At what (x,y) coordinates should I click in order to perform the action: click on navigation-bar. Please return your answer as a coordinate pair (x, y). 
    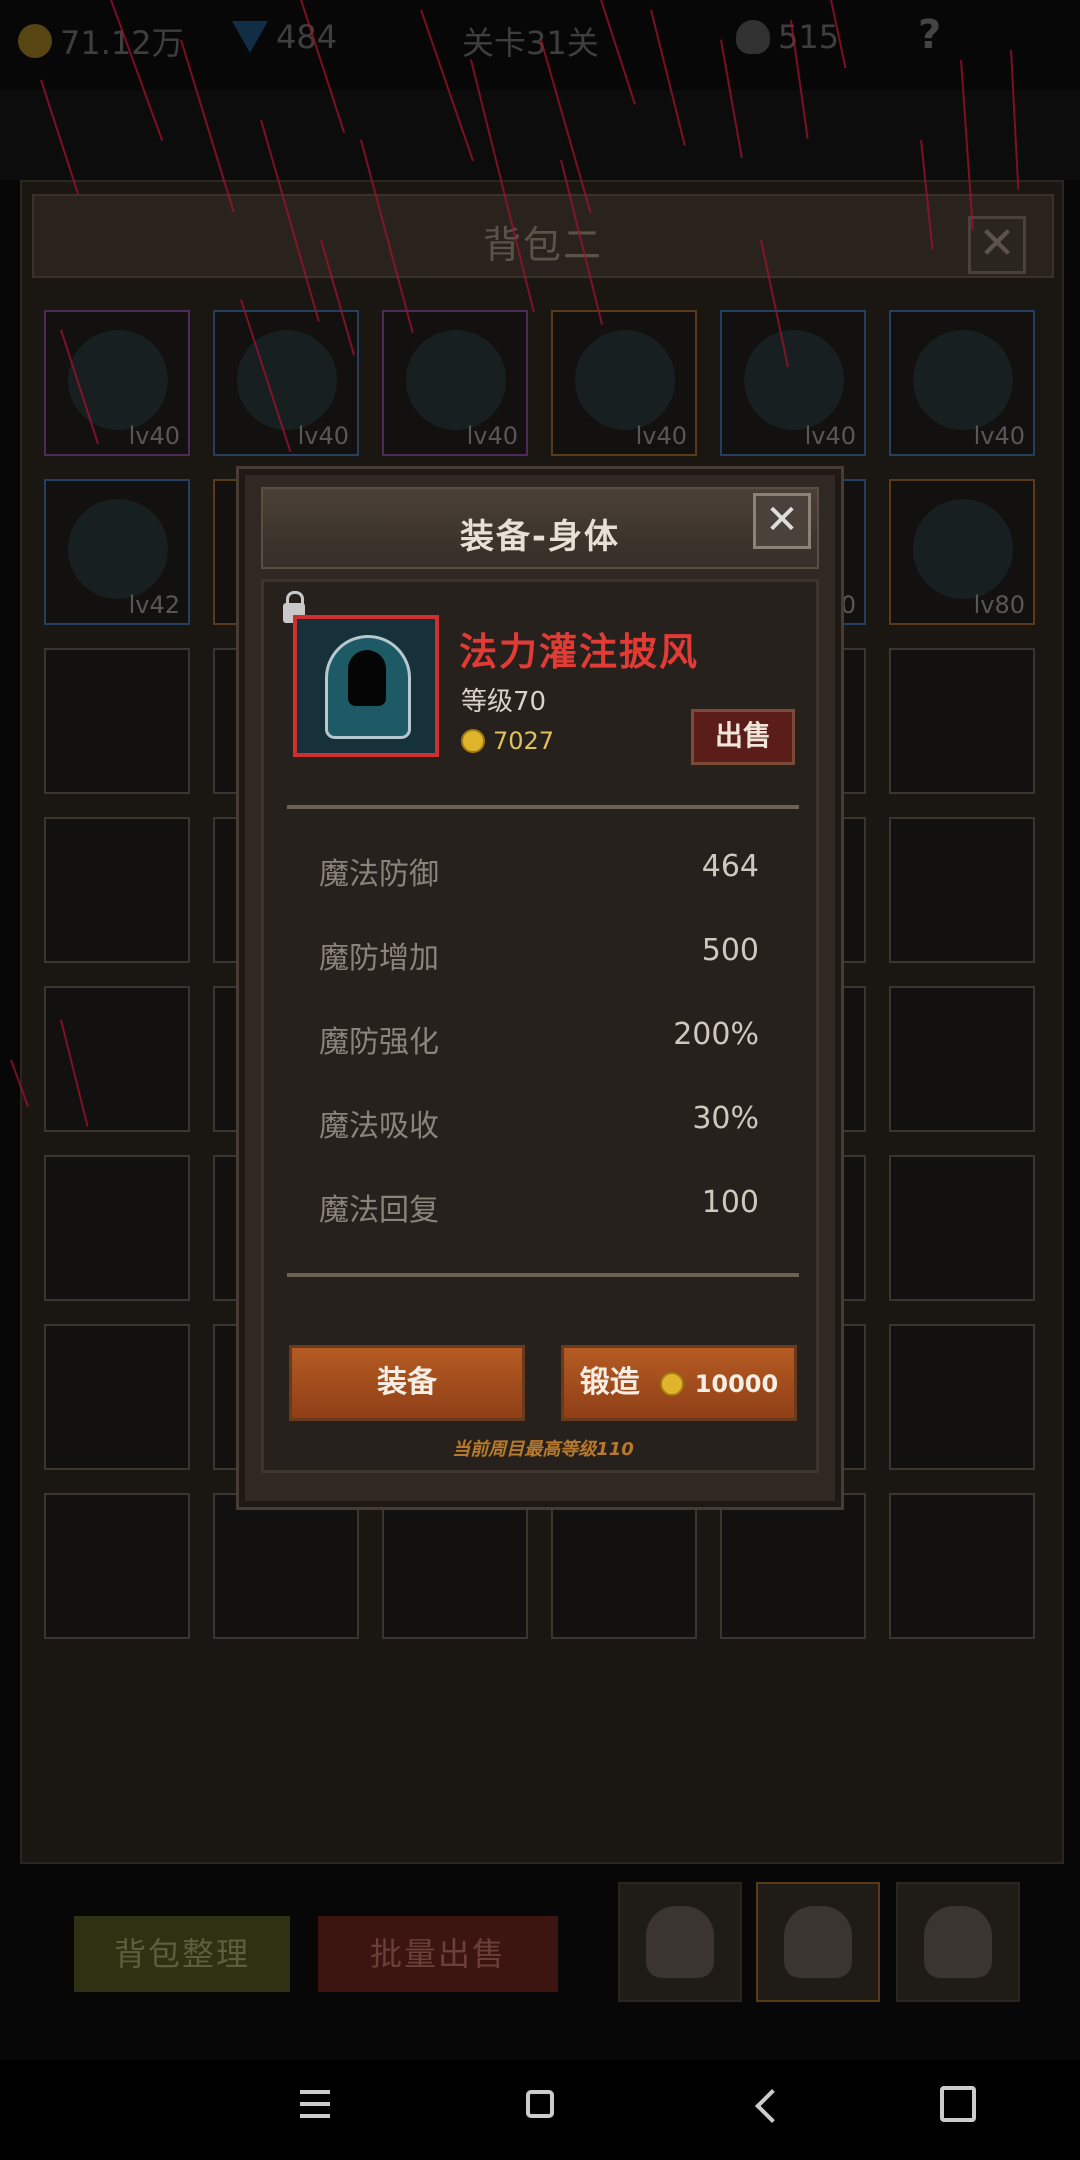
    Looking at the image, I should click on (540, 2110).